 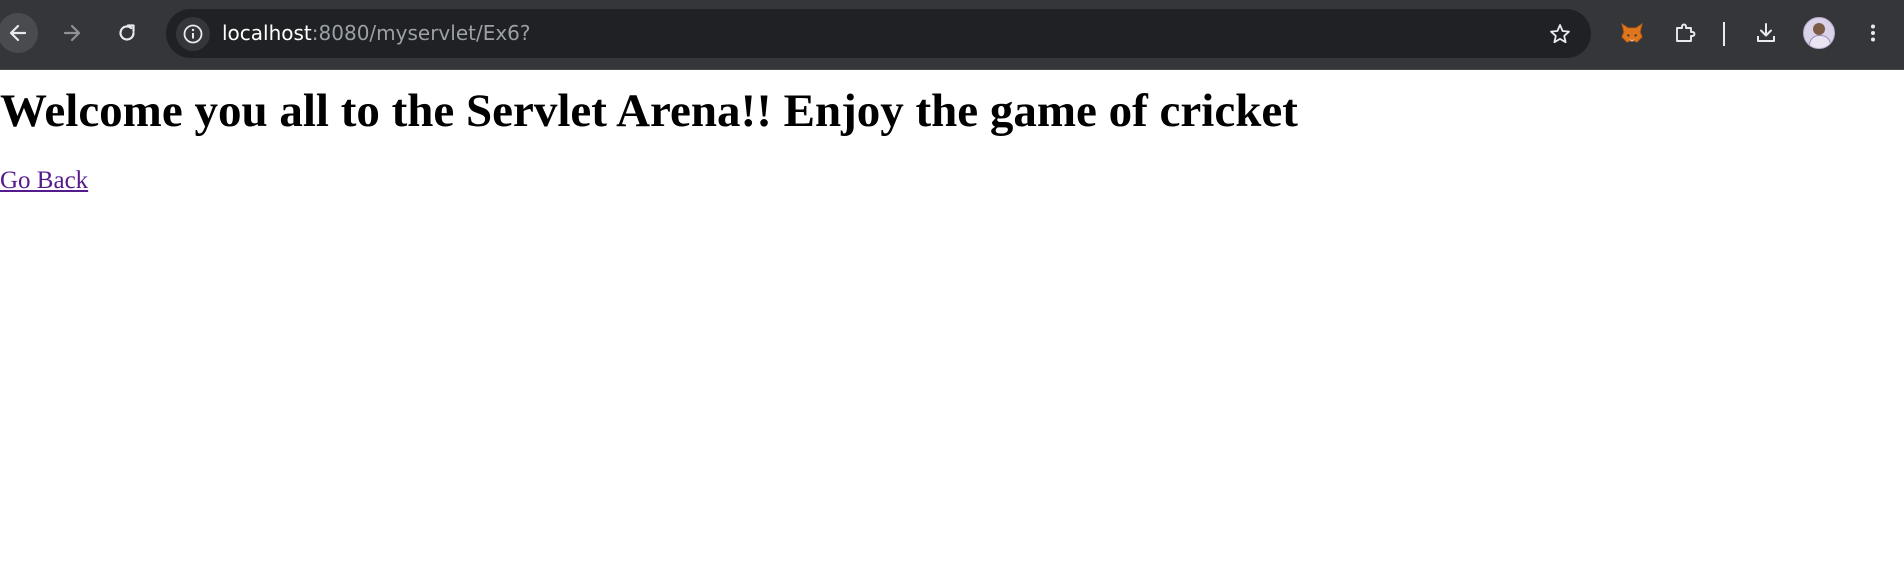 I want to click on site-info-button, so click(x=193, y=34).